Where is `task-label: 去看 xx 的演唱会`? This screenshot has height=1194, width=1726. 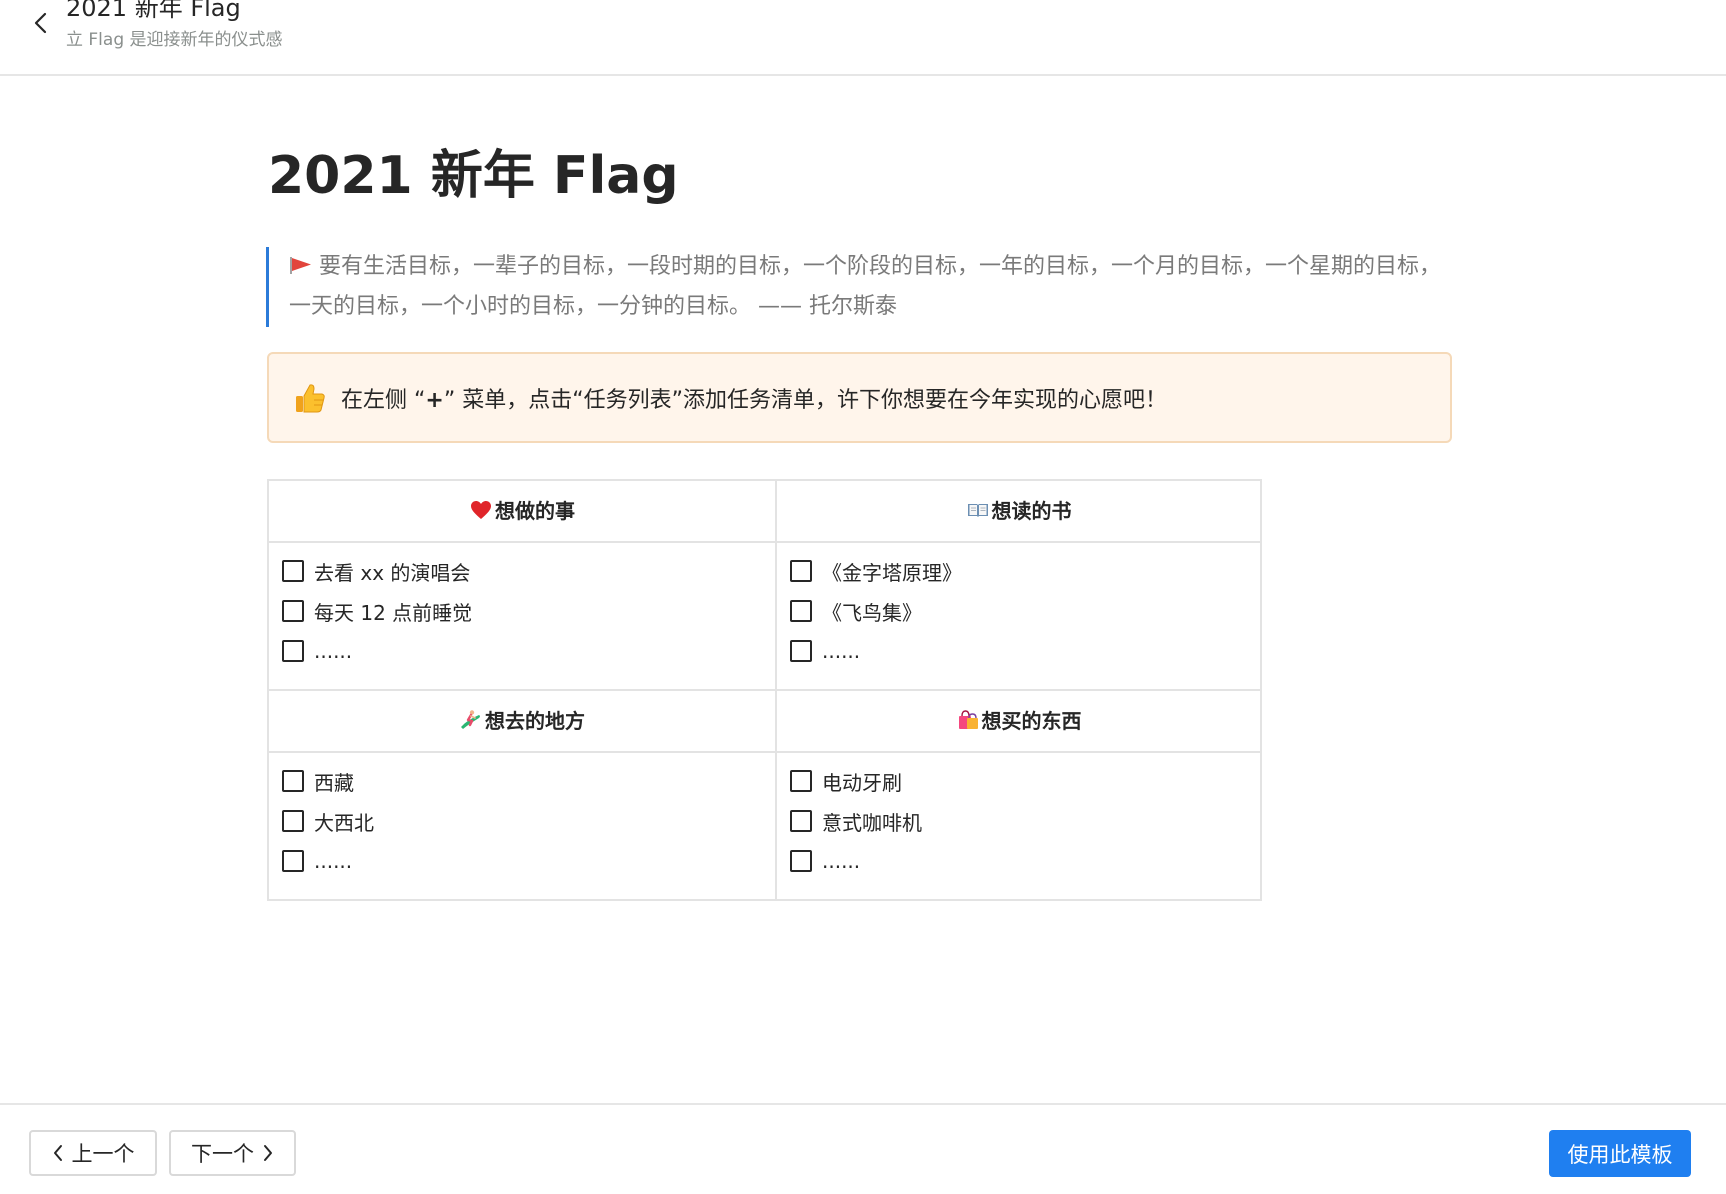
task-label: 去看 xx 的演唱会 is located at coordinates (392, 572).